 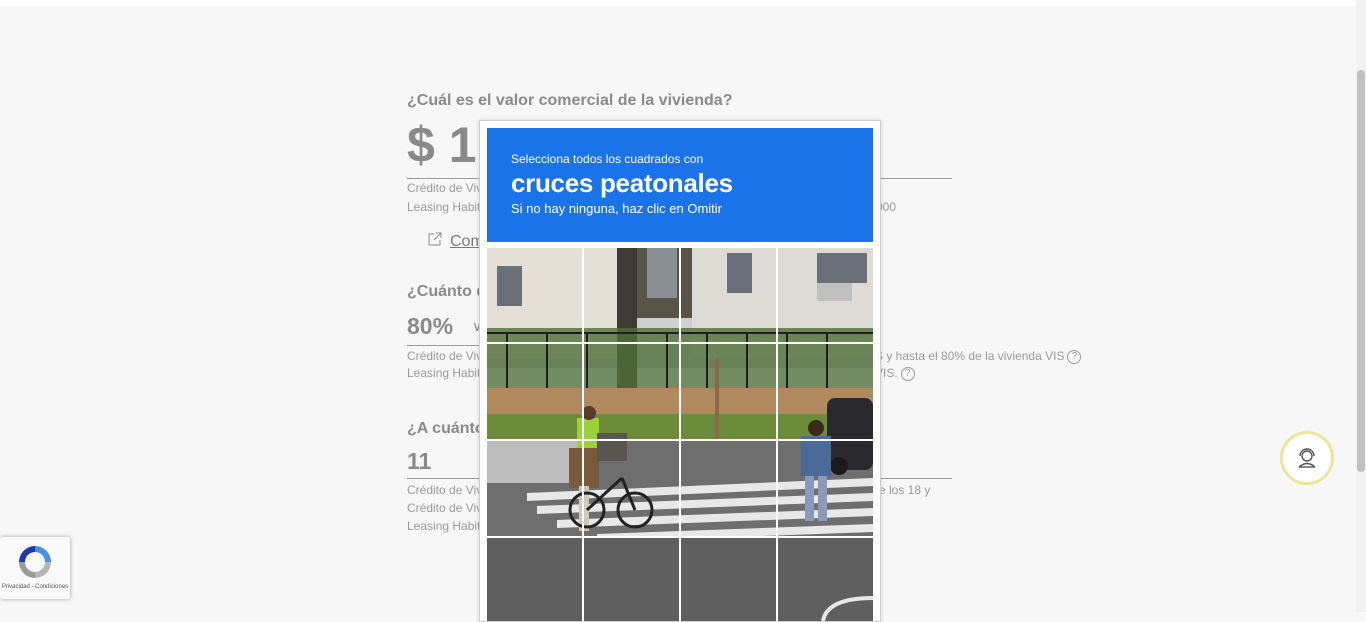 I want to click on top-bar, so click(x=678, y=3).